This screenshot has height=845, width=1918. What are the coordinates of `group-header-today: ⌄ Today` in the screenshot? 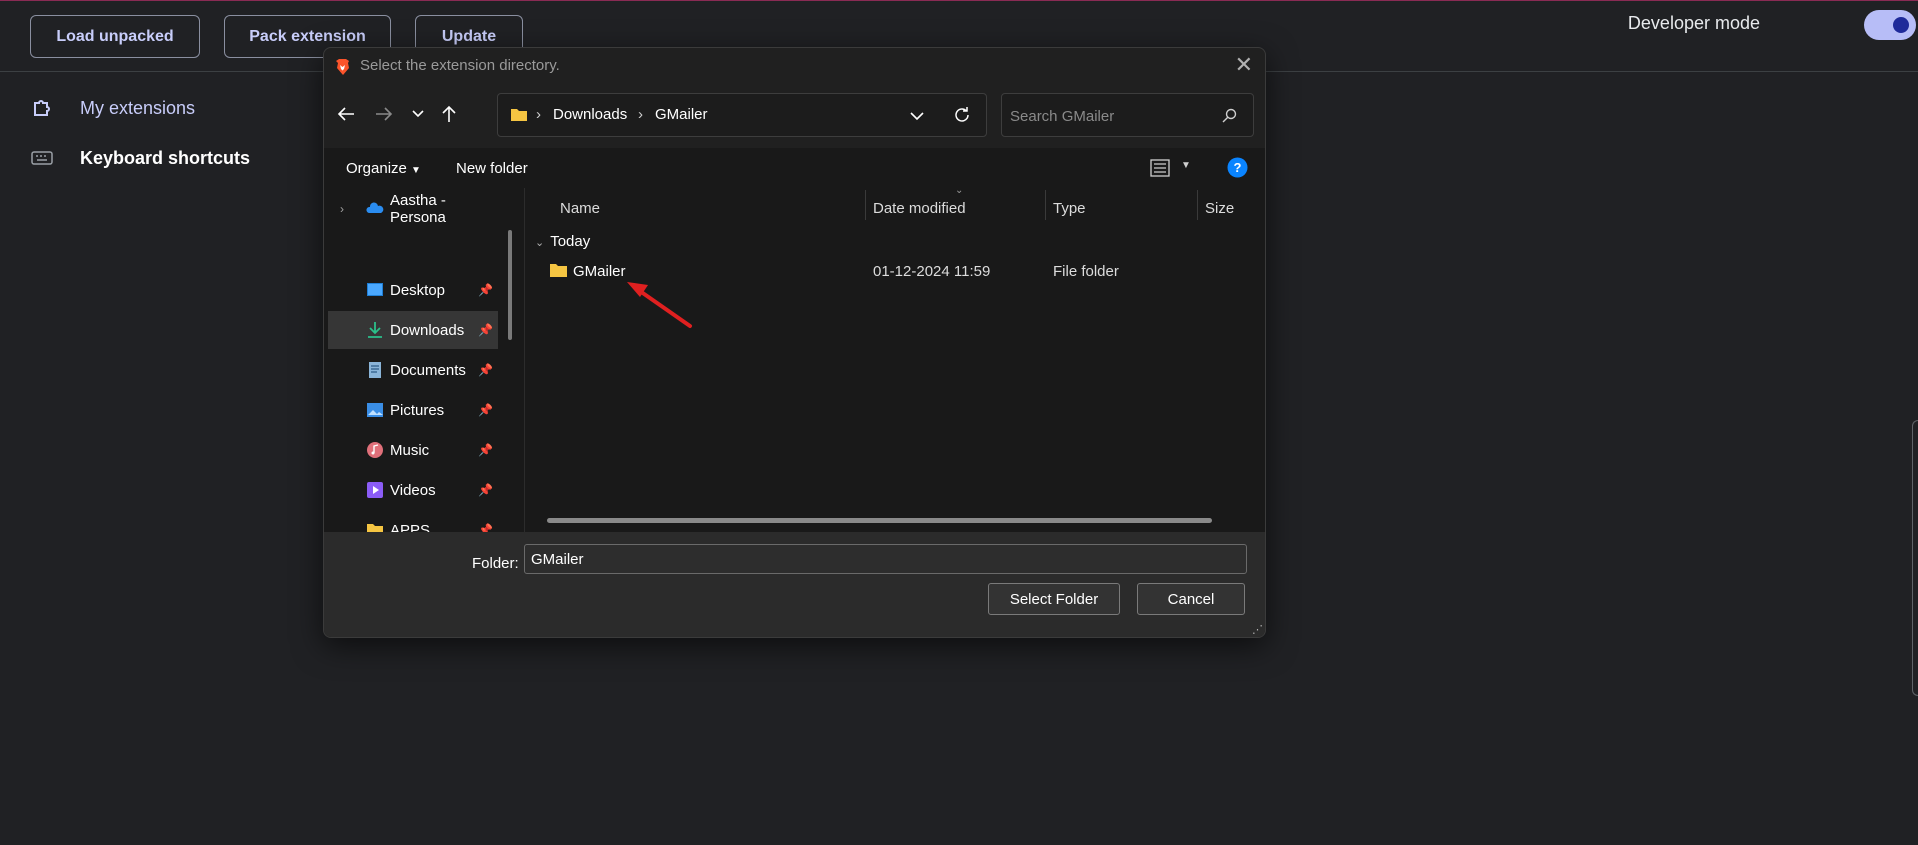 It's located at (562, 241).